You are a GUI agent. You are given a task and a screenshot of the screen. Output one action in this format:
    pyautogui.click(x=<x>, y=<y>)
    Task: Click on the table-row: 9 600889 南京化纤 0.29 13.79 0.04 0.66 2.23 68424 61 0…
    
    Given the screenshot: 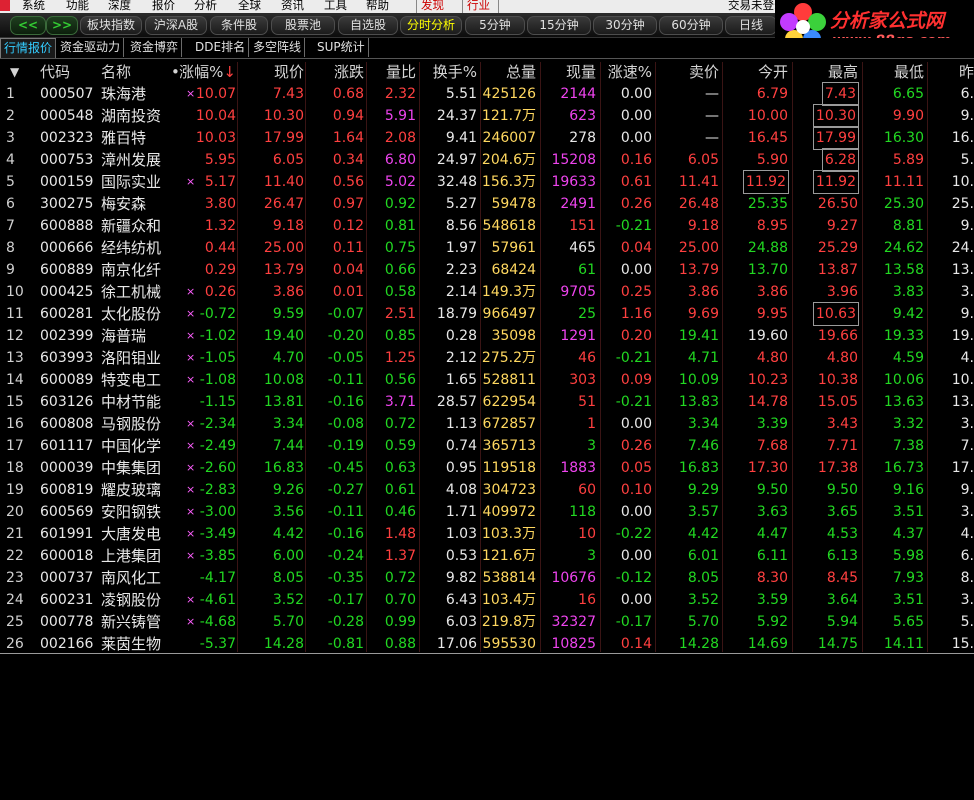 What is the action you would take?
    pyautogui.click(x=487, y=270)
    